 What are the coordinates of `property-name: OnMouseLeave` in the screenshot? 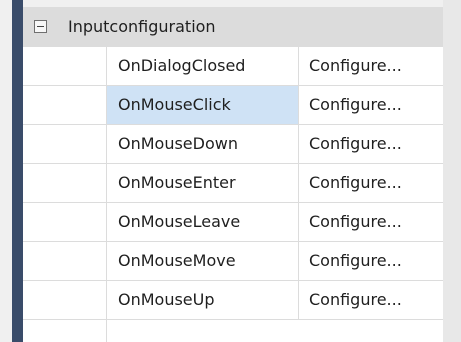 It's located at (203, 222).